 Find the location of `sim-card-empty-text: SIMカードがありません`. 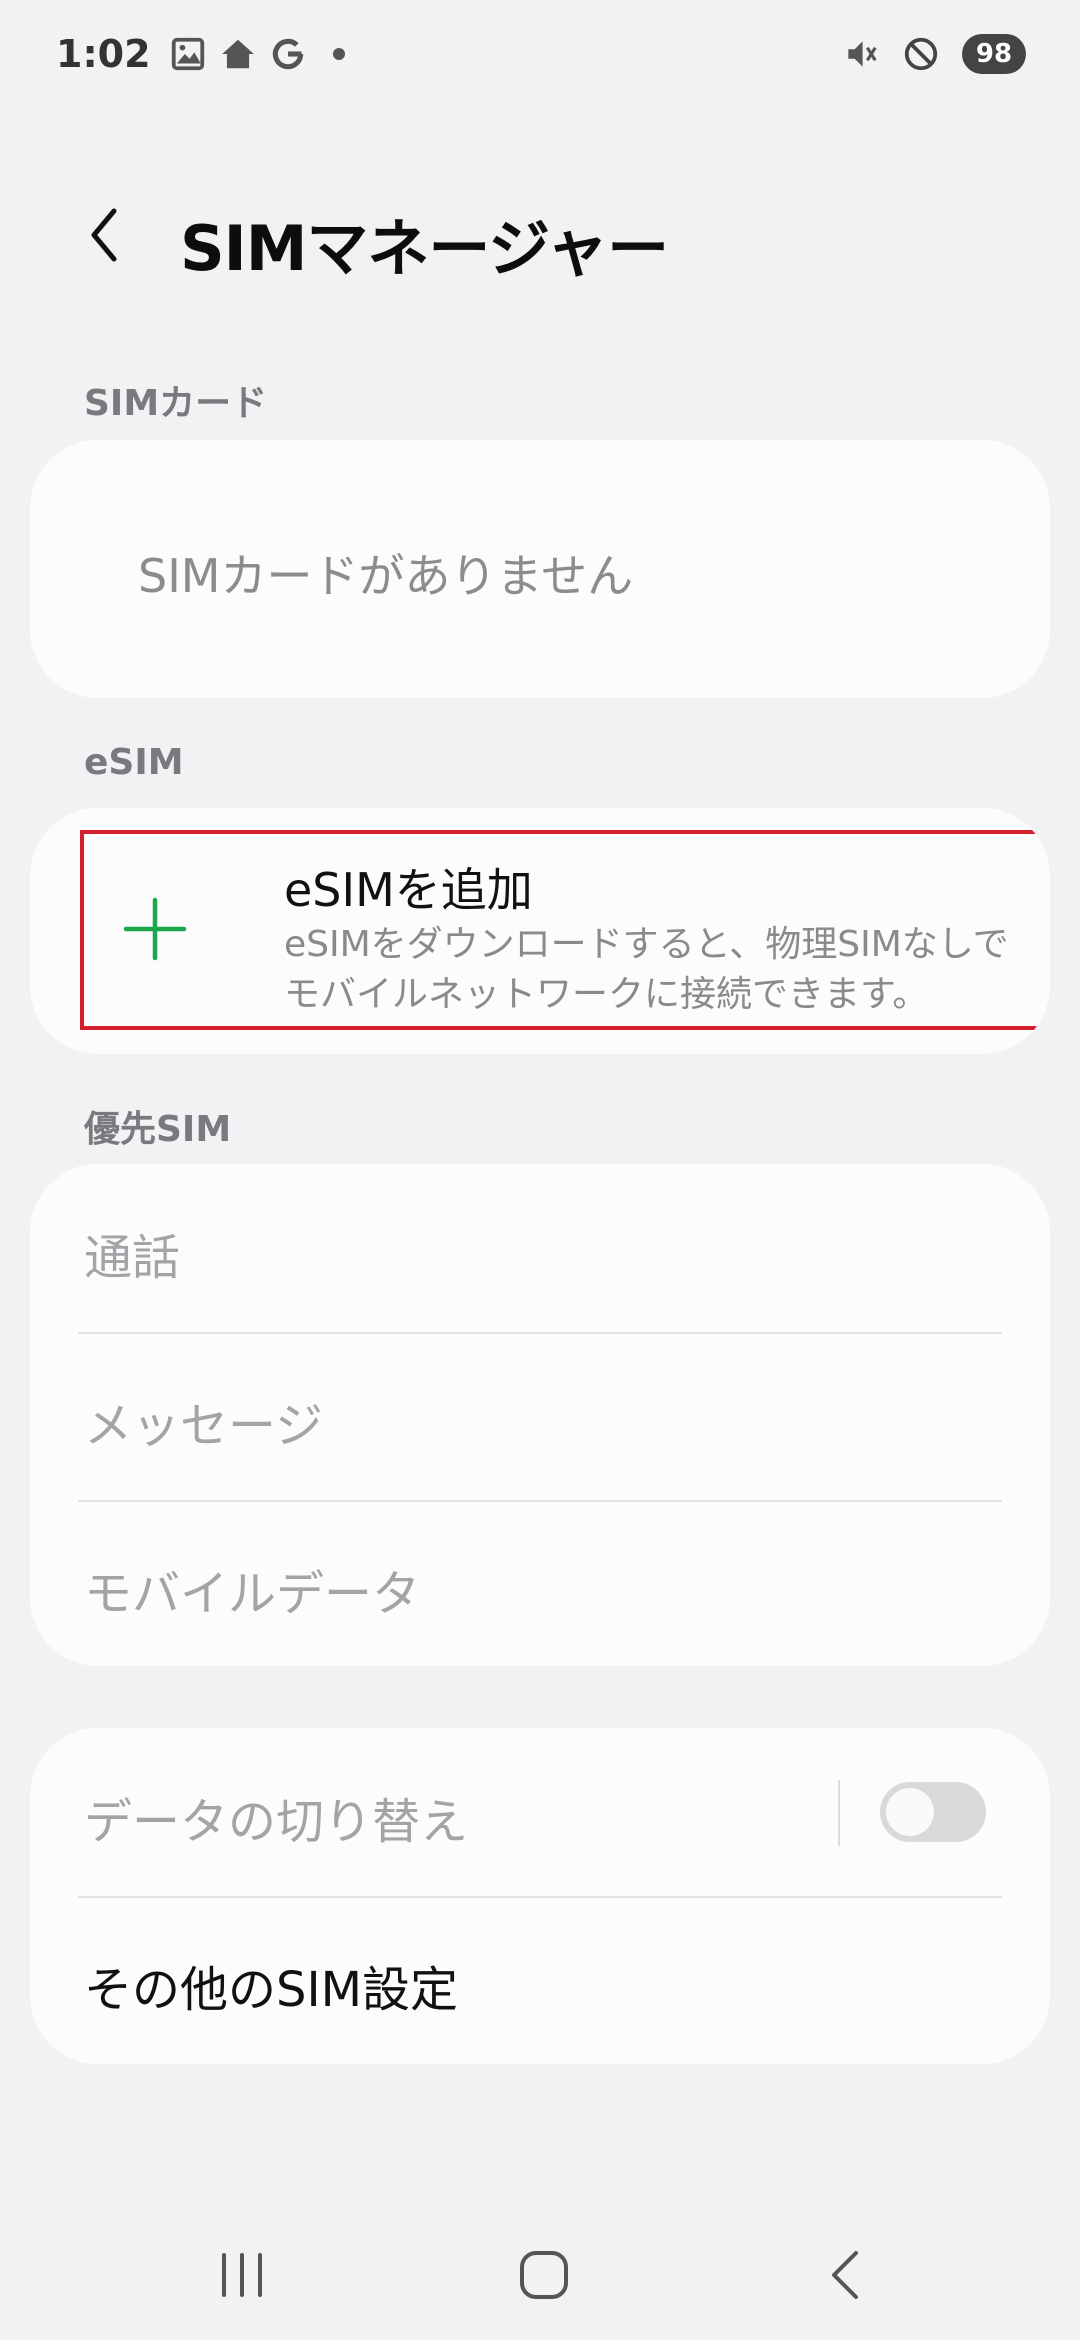

sim-card-empty-text: SIMカードがありません is located at coordinates (386, 576).